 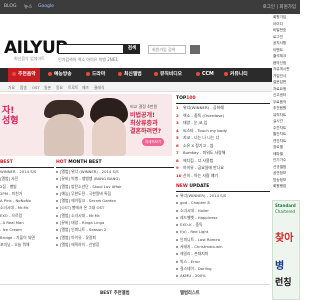 What do you see at coordinates (223, 188) in the screenshot?
I see `new-update-title: NEW UPDATE` at bounding box center [223, 188].